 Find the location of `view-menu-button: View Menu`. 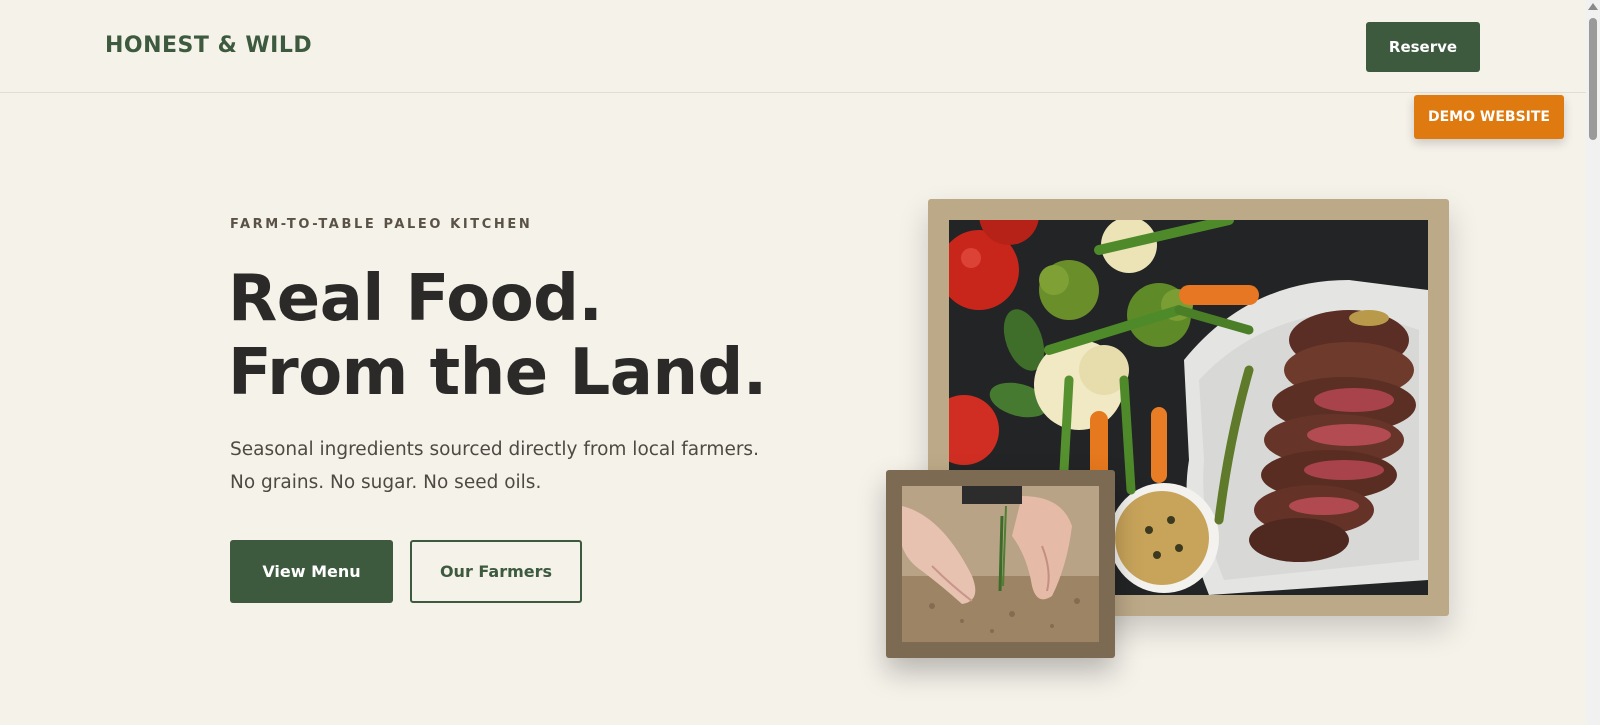

view-menu-button: View Menu is located at coordinates (311, 571).